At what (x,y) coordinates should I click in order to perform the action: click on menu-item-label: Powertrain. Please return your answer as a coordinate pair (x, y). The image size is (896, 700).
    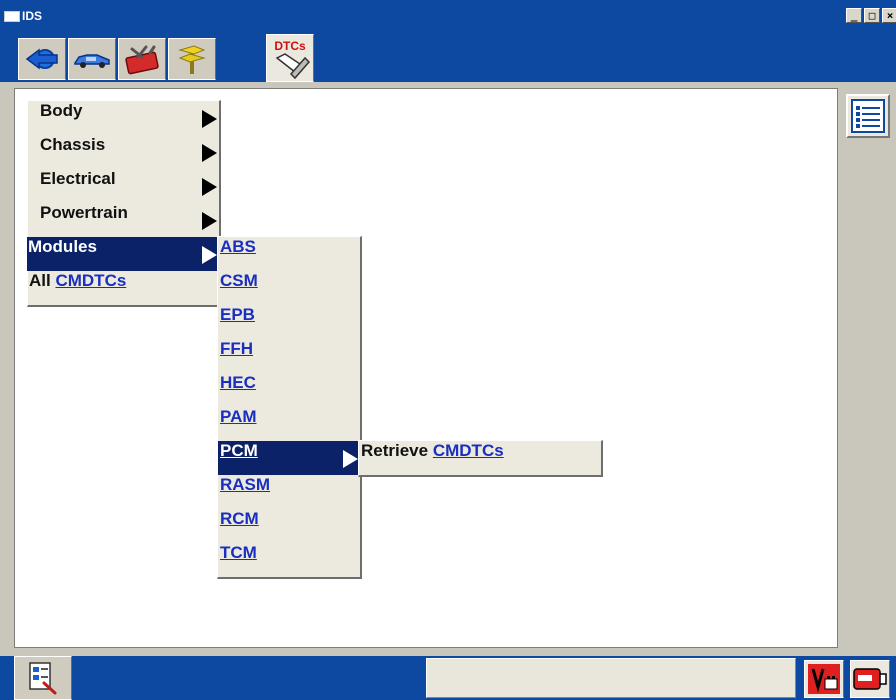
    Looking at the image, I should click on (84, 212).